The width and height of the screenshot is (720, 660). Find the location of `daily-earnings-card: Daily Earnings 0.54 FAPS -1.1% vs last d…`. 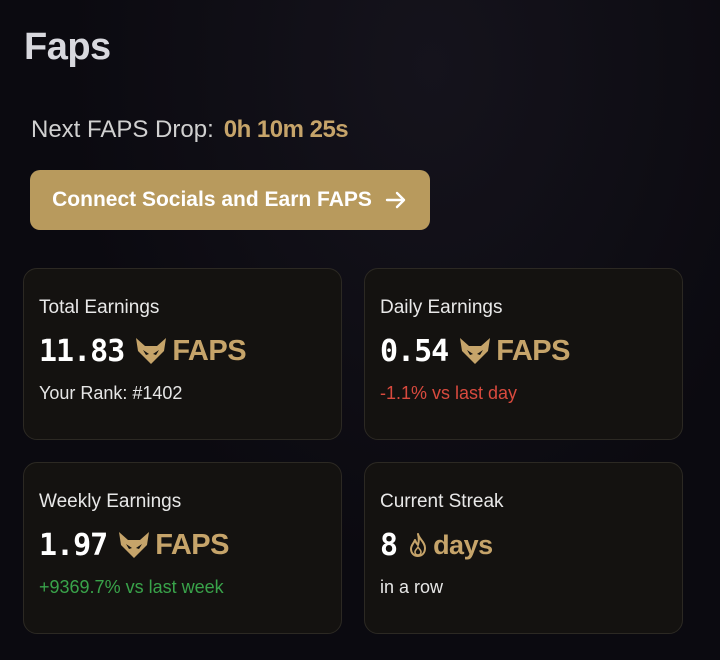

daily-earnings-card: Daily Earnings 0.54 FAPS -1.1% vs last d… is located at coordinates (523, 354).